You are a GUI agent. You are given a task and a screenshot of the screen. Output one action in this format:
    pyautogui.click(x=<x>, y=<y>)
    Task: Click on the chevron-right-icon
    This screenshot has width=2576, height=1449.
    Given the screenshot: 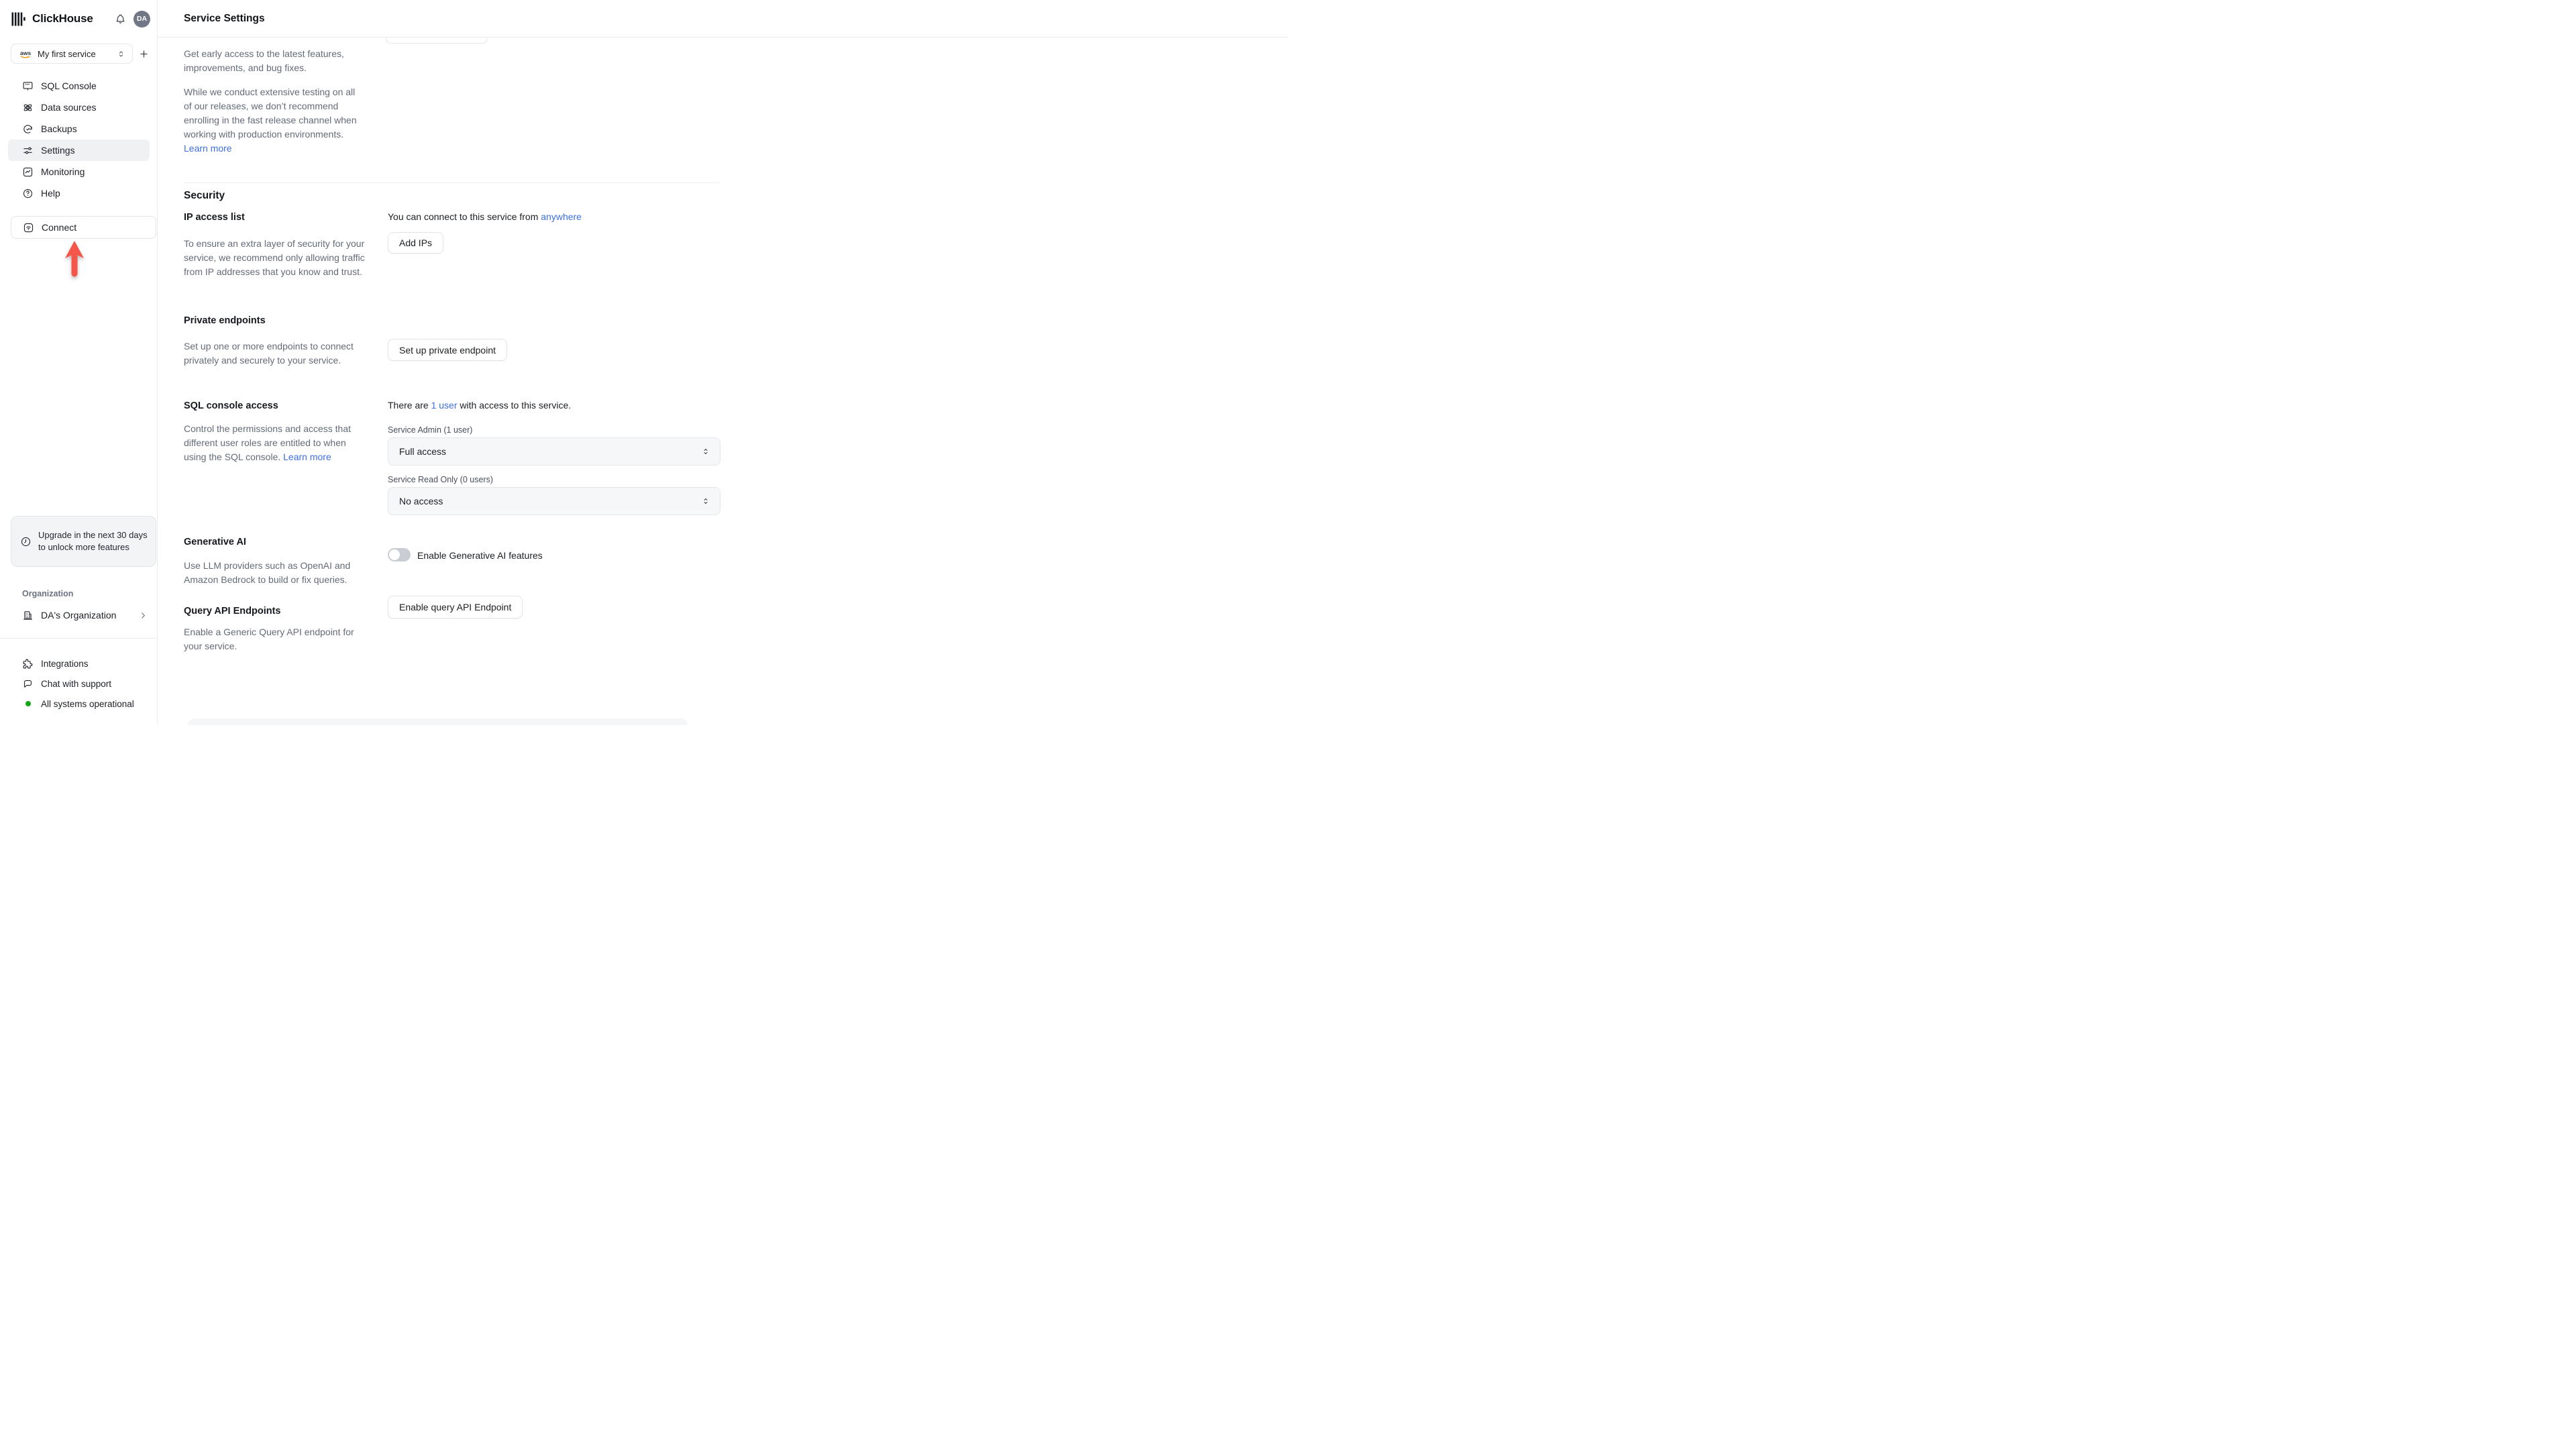 What is the action you would take?
    pyautogui.click(x=143, y=615)
    